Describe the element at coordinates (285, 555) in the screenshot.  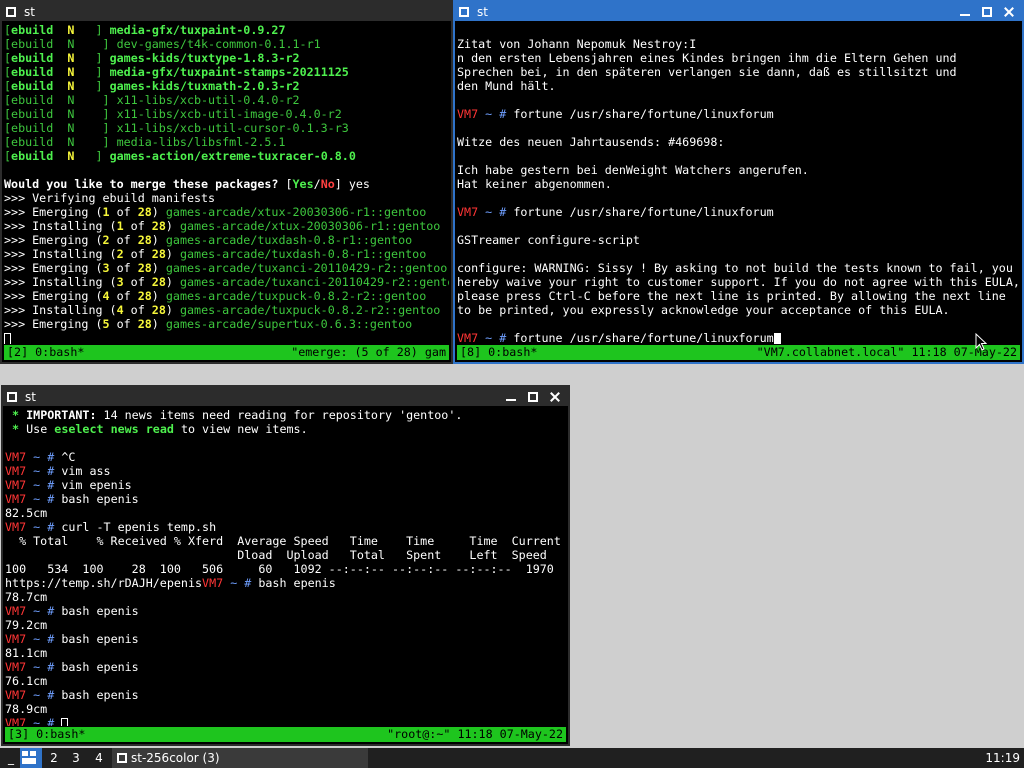
I see `terminal-line: Dload Upload Total Spent Left Speed` at that location.